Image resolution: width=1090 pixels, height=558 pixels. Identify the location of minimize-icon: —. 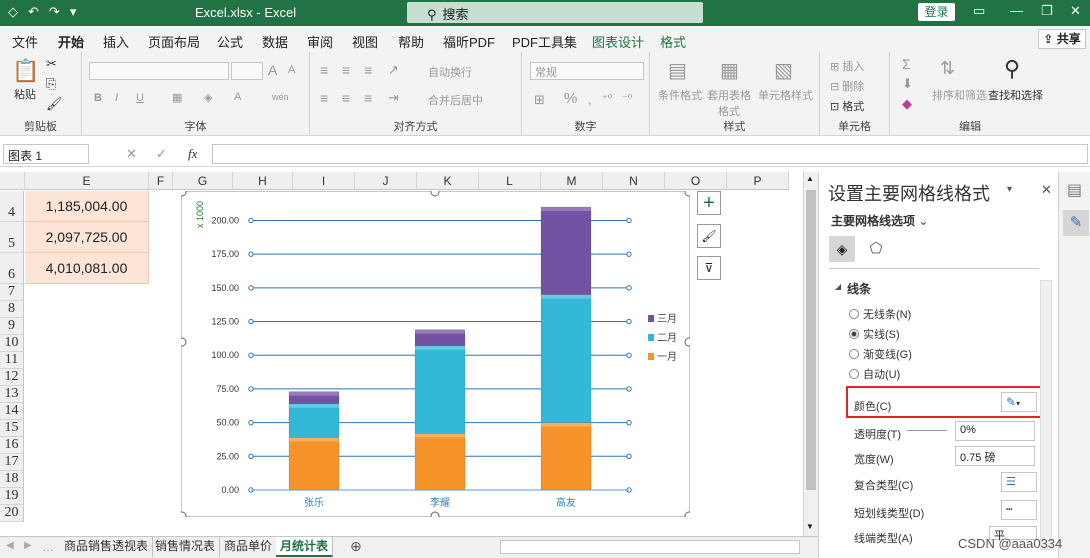
(1016, 10).